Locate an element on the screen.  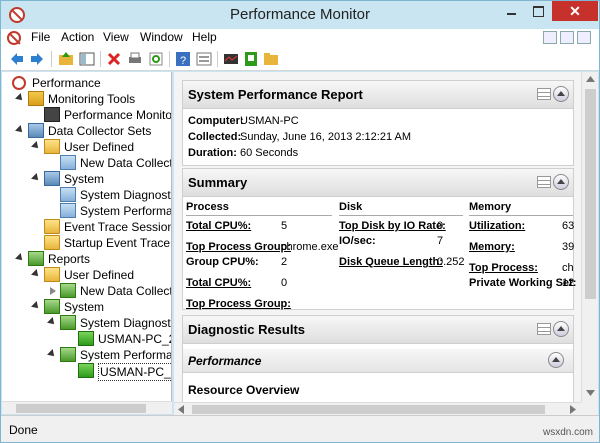
horizontal-scrollbar is located at coordinates (377, 408).